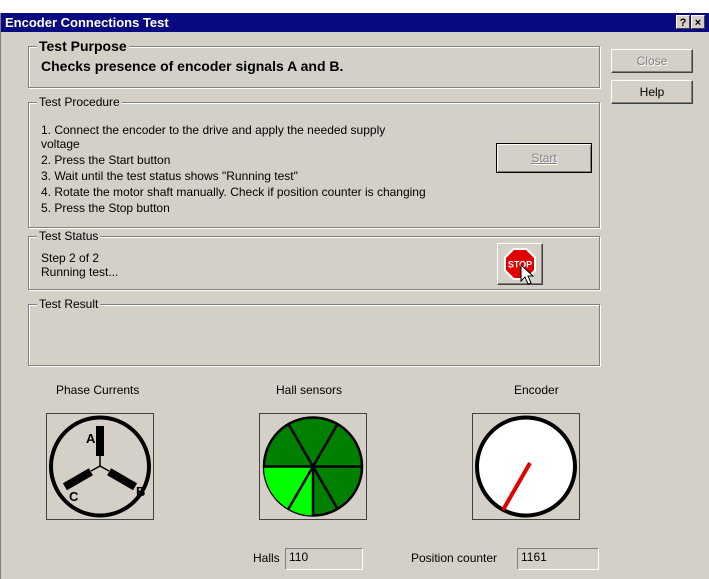 Image resolution: width=709 pixels, height=579 pixels. Describe the element at coordinates (324, 559) in the screenshot. I see `halls-value-field: 110` at that location.